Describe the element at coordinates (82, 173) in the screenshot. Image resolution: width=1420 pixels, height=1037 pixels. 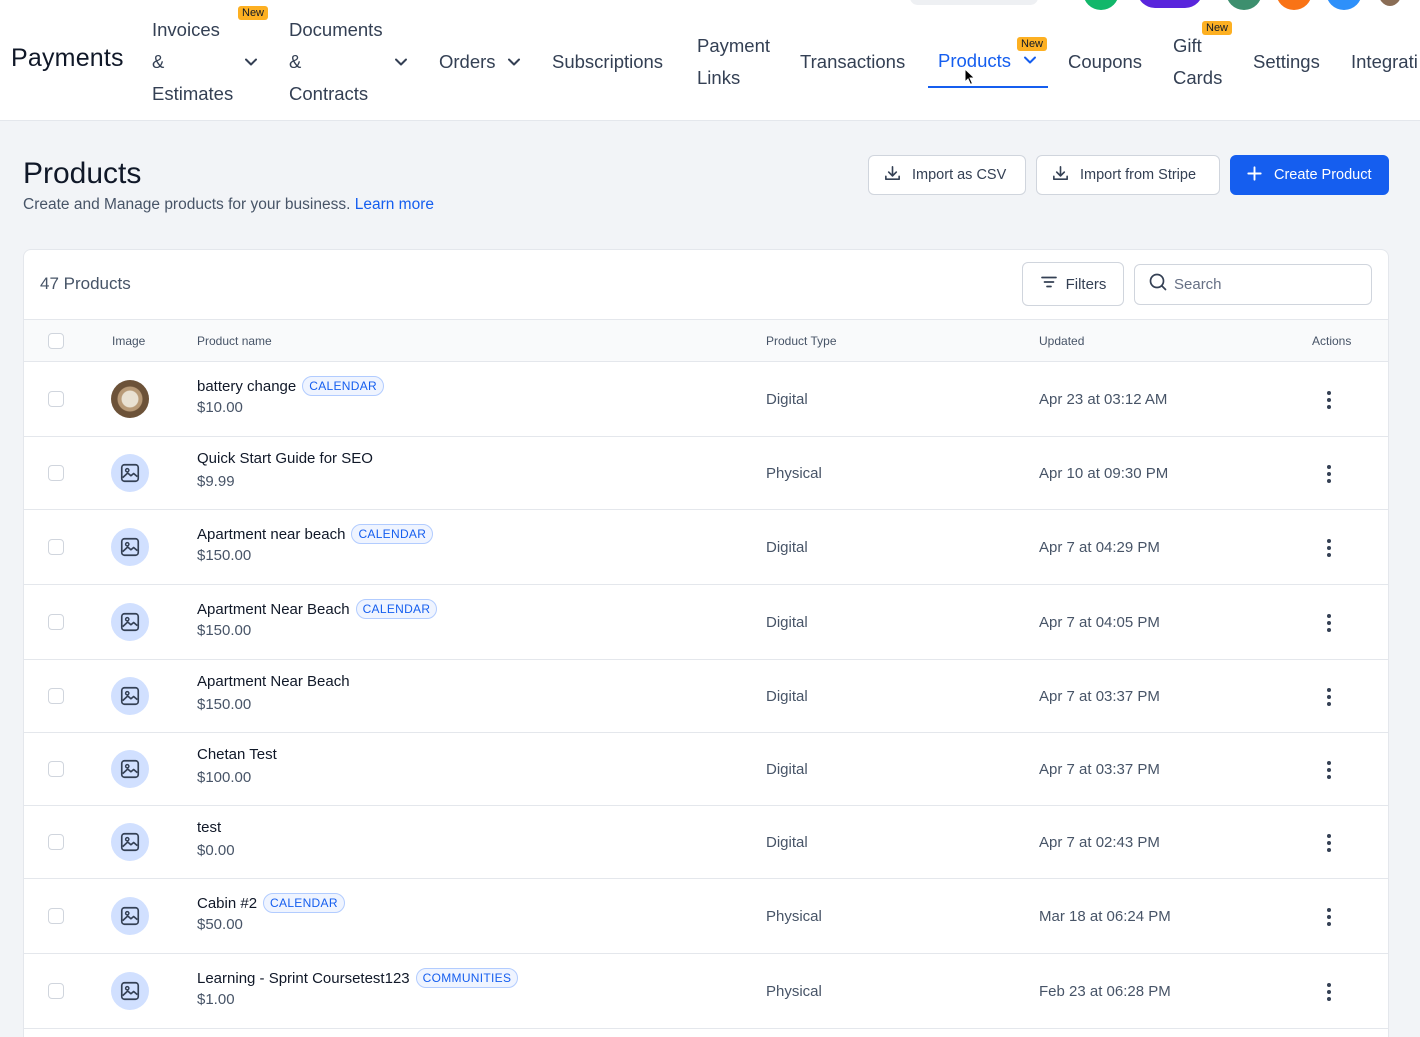
I see `page-title: Products` at that location.